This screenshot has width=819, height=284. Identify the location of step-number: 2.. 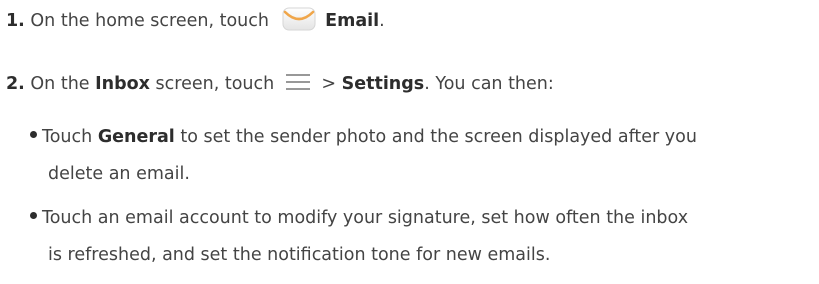
(15, 84).